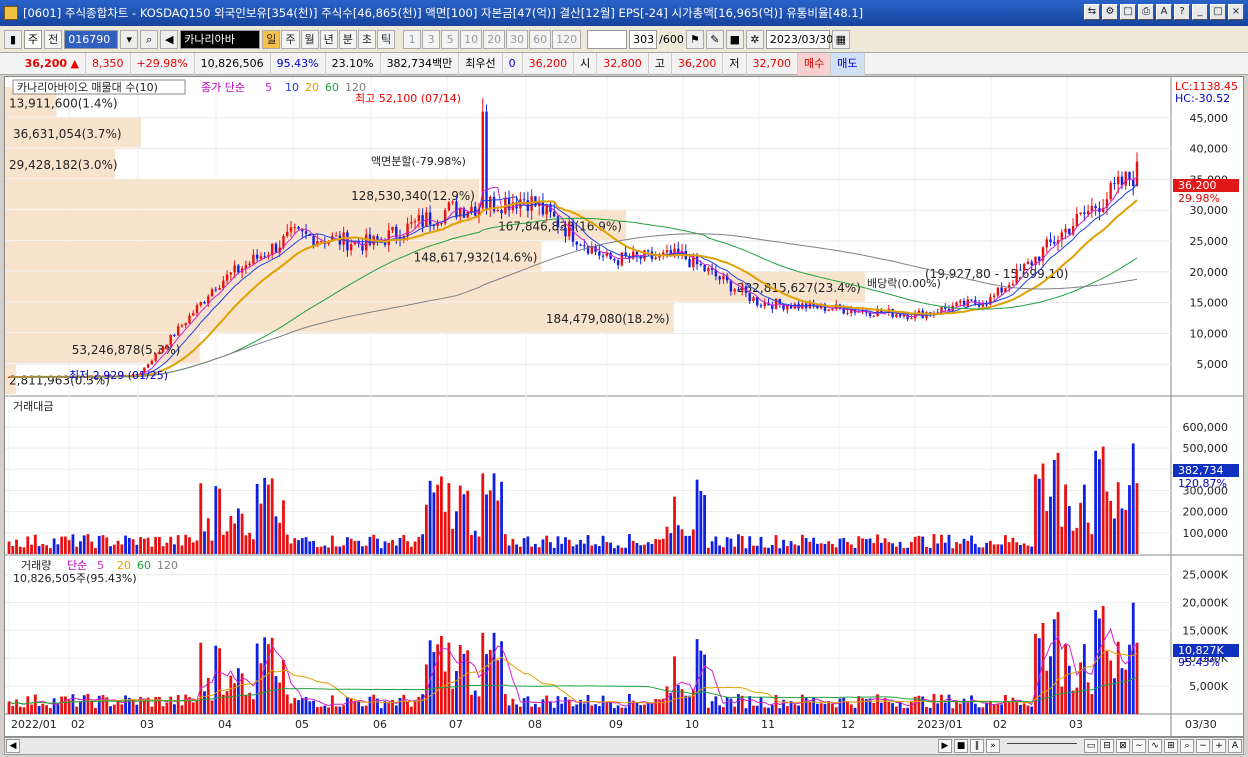 This screenshot has height=757, width=1248. What do you see at coordinates (91, 39) in the screenshot?
I see `code-input: 016790` at bounding box center [91, 39].